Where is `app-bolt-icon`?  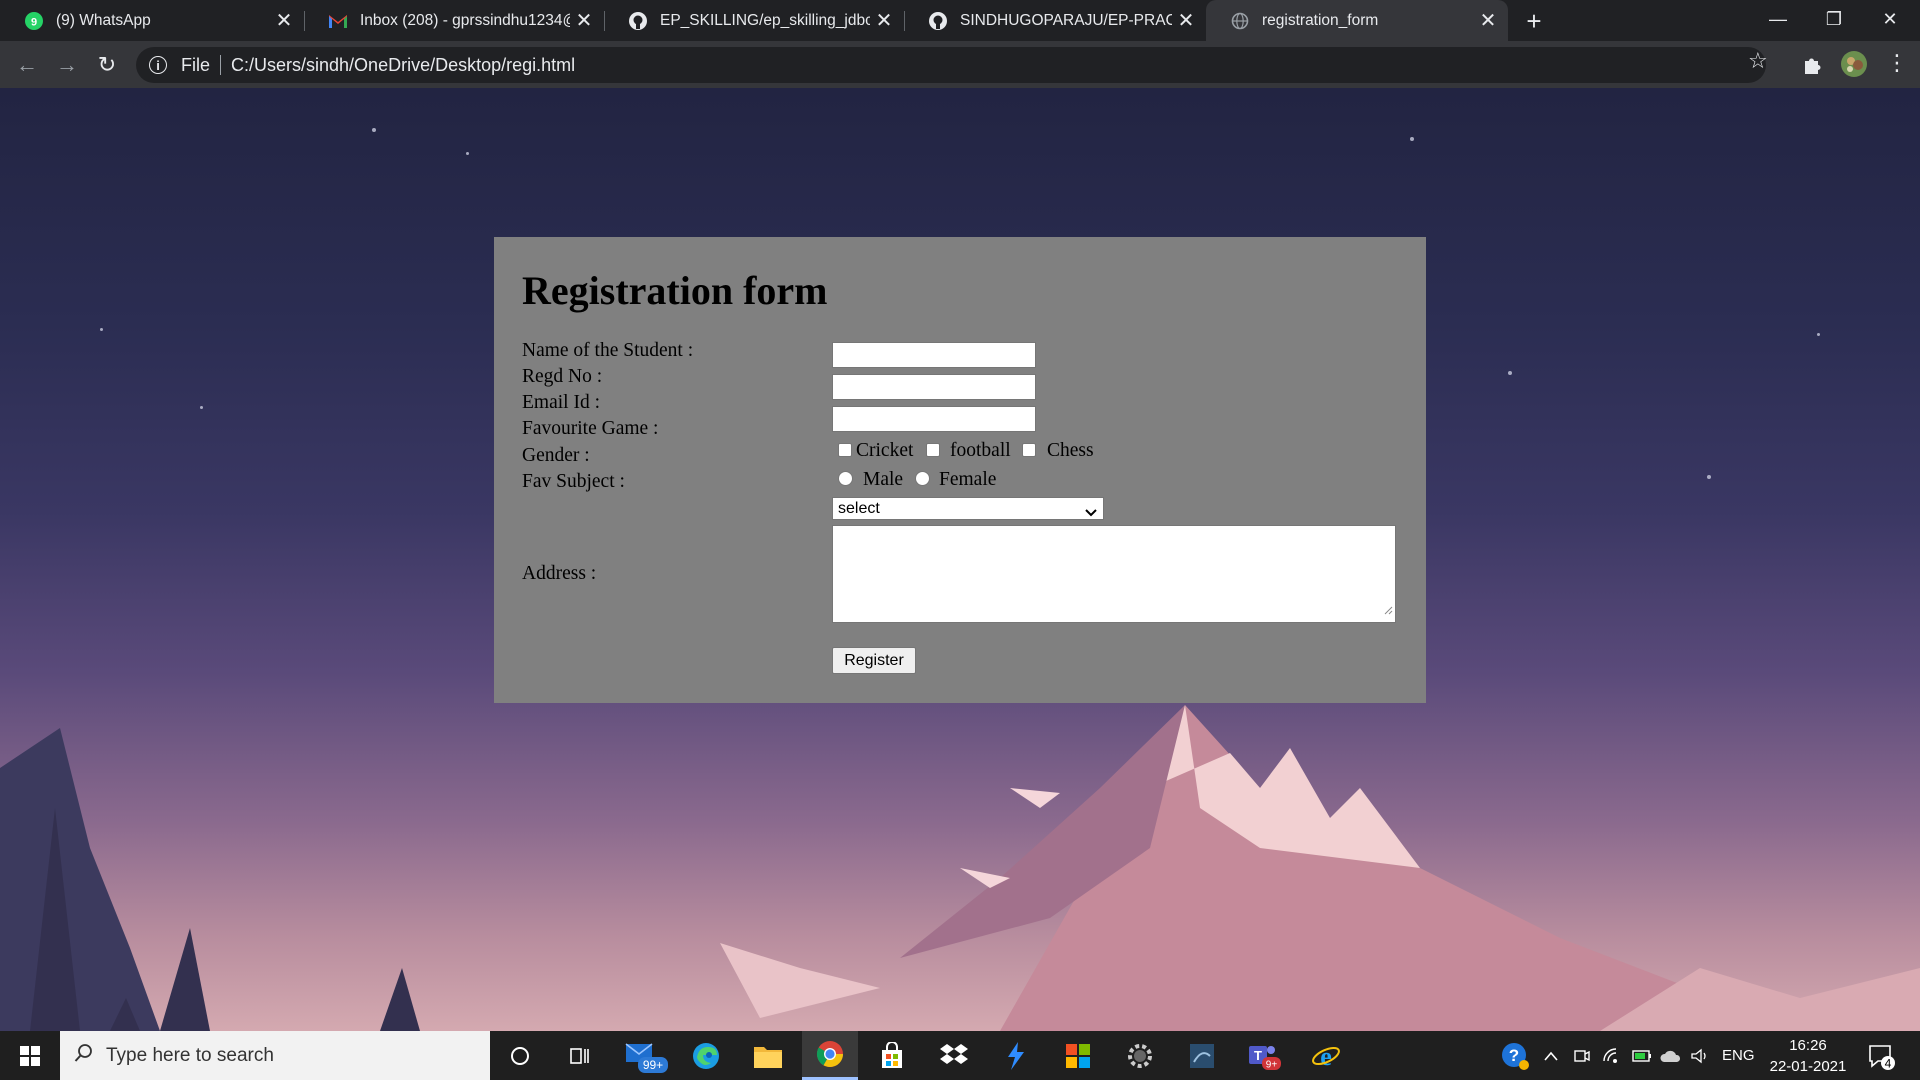 app-bolt-icon is located at coordinates (1016, 1055).